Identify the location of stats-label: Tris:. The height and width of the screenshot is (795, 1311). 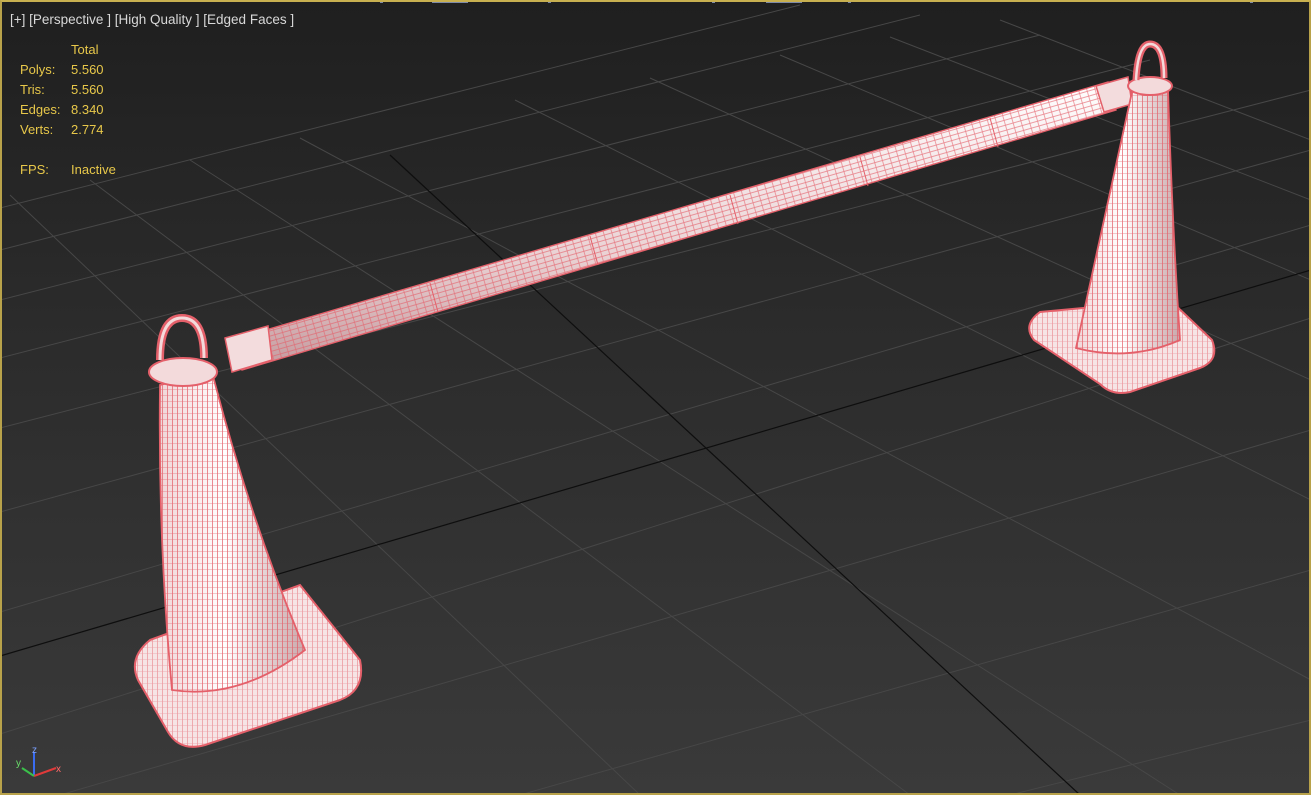
(32, 89).